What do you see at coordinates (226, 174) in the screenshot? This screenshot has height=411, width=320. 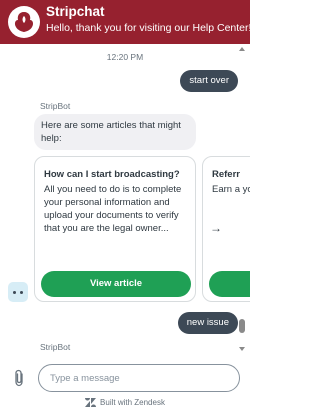 I see `article-title: Referr` at bounding box center [226, 174].